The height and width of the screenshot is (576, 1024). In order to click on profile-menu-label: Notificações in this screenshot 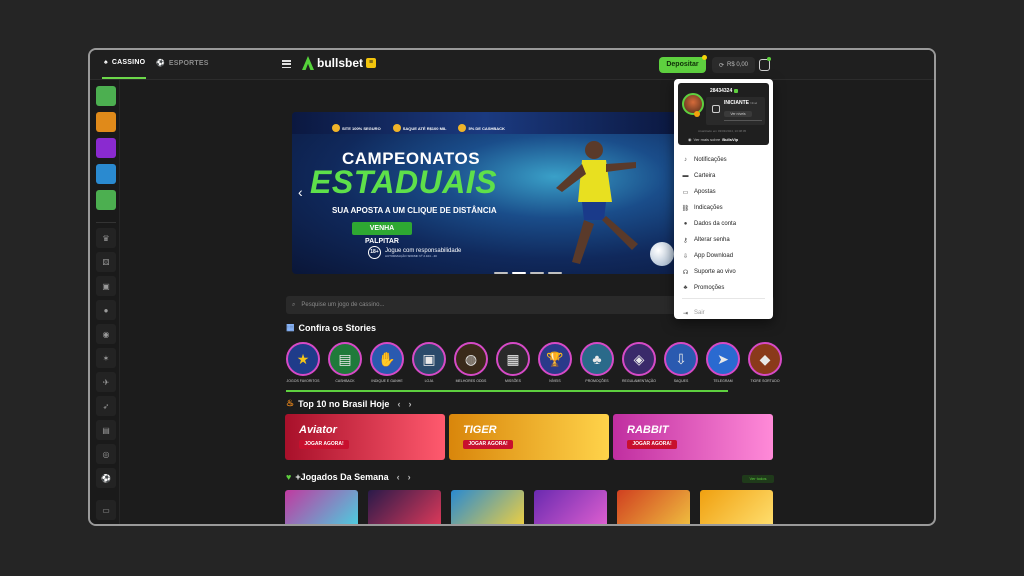, I will do `click(710, 160)`.